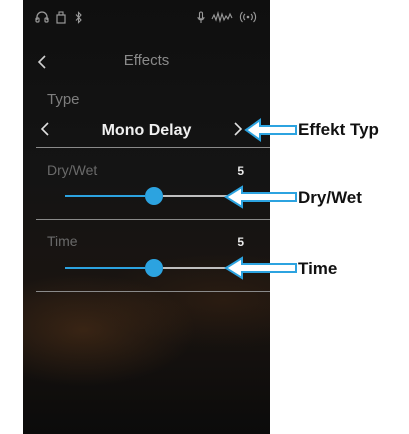 This screenshot has height=434, width=409. What do you see at coordinates (318, 268) in the screenshot?
I see `time-annotation: Time` at bounding box center [318, 268].